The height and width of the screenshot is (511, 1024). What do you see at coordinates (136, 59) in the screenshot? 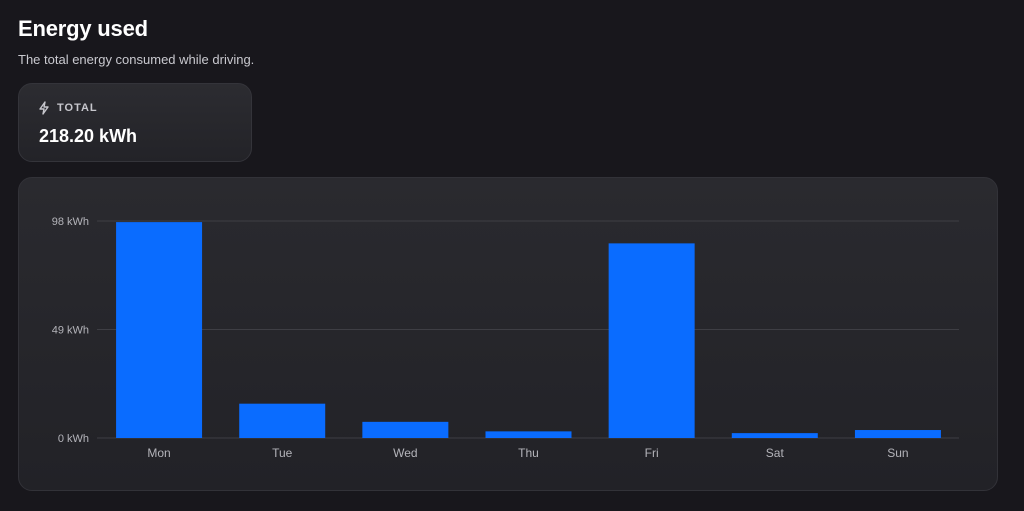
I see `page-subtitle: The total energy consumed while driving.` at bounding box center [136, 59].